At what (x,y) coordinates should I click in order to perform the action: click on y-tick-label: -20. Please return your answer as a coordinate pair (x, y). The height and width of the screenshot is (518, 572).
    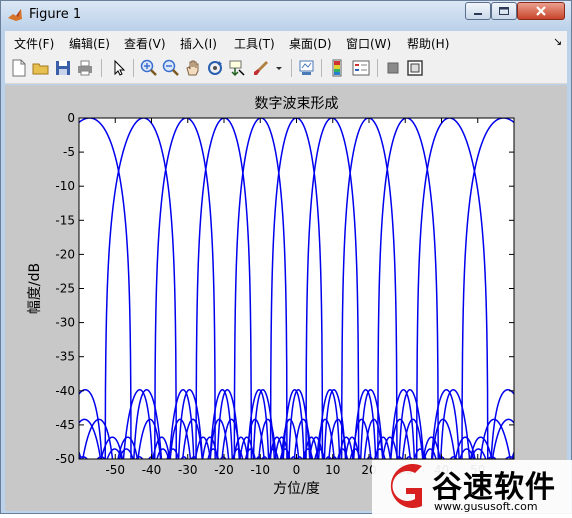
    Looking at the image, I should click on (65, 254).